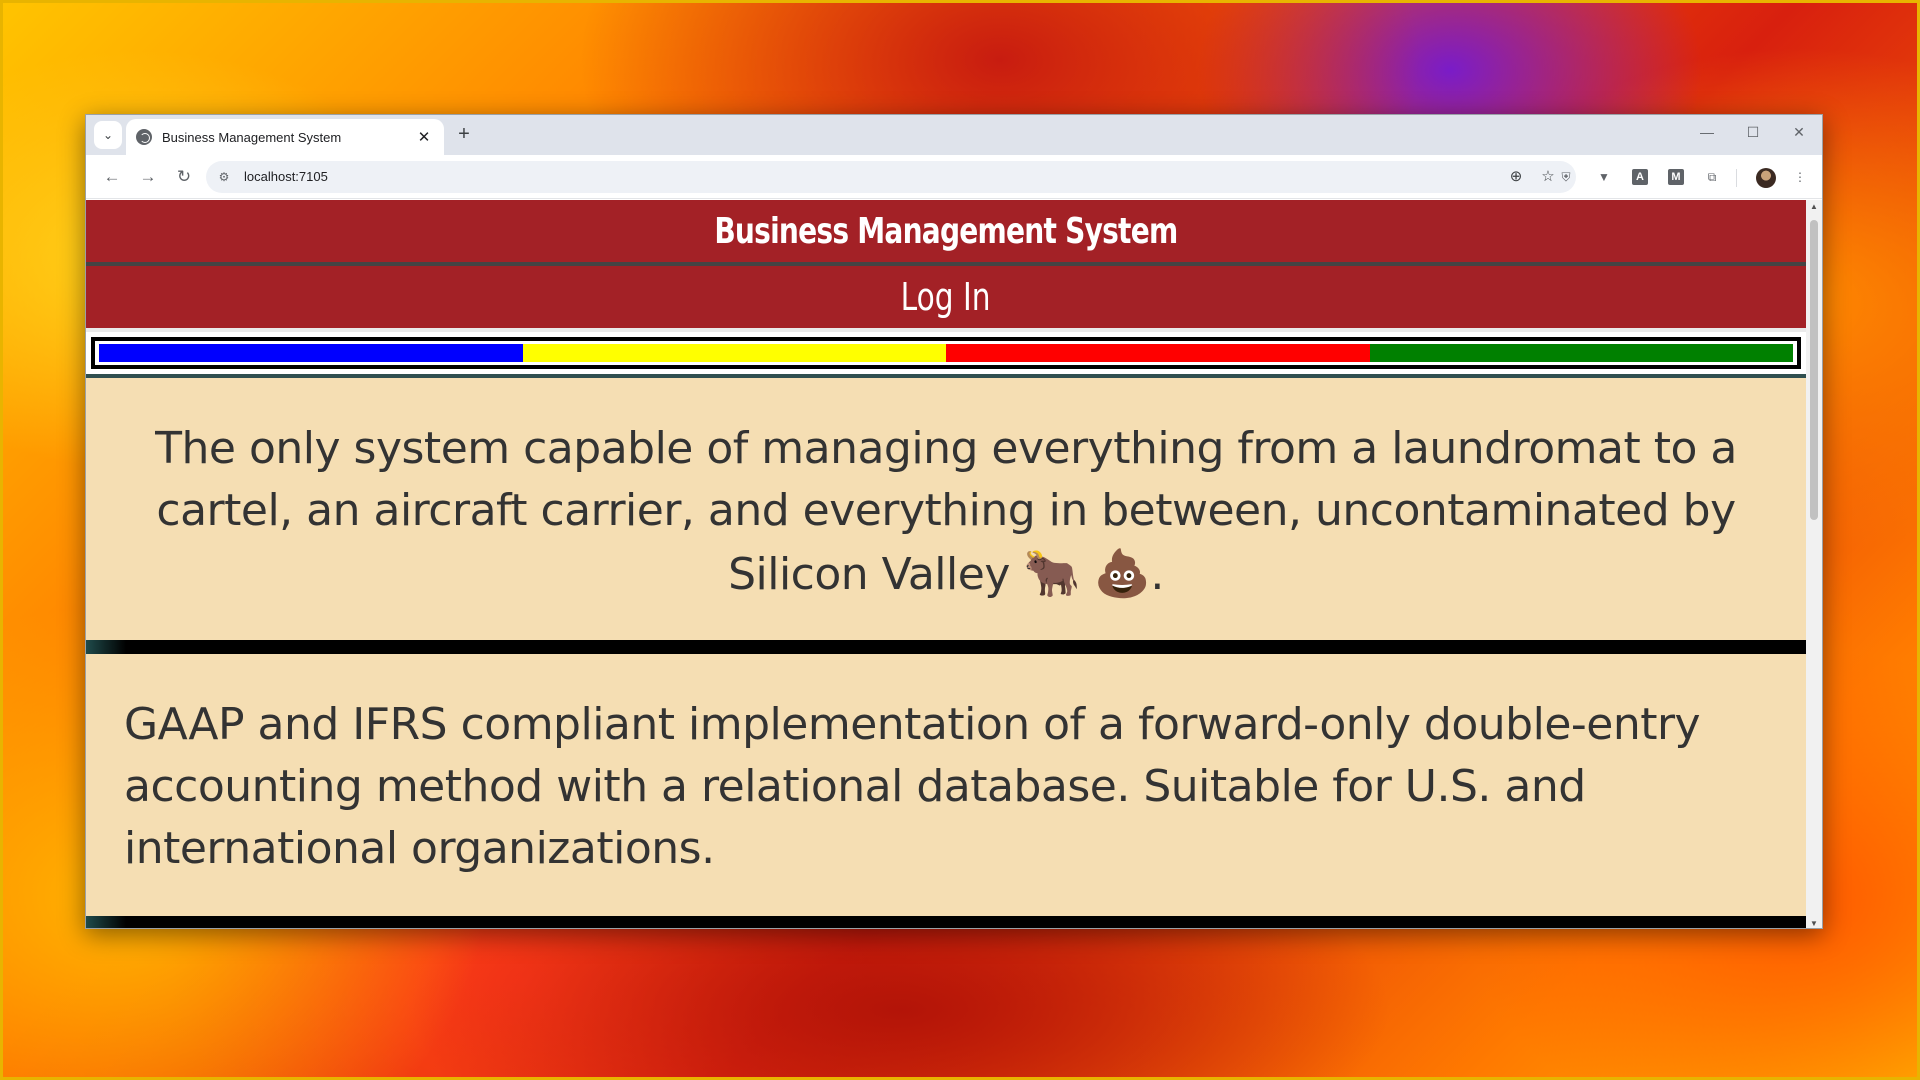  What do you see at coordinates (1814, 206) in the screenshot?
I see `scroll-up-icon: ▲` at bounding box center [1814, 206].